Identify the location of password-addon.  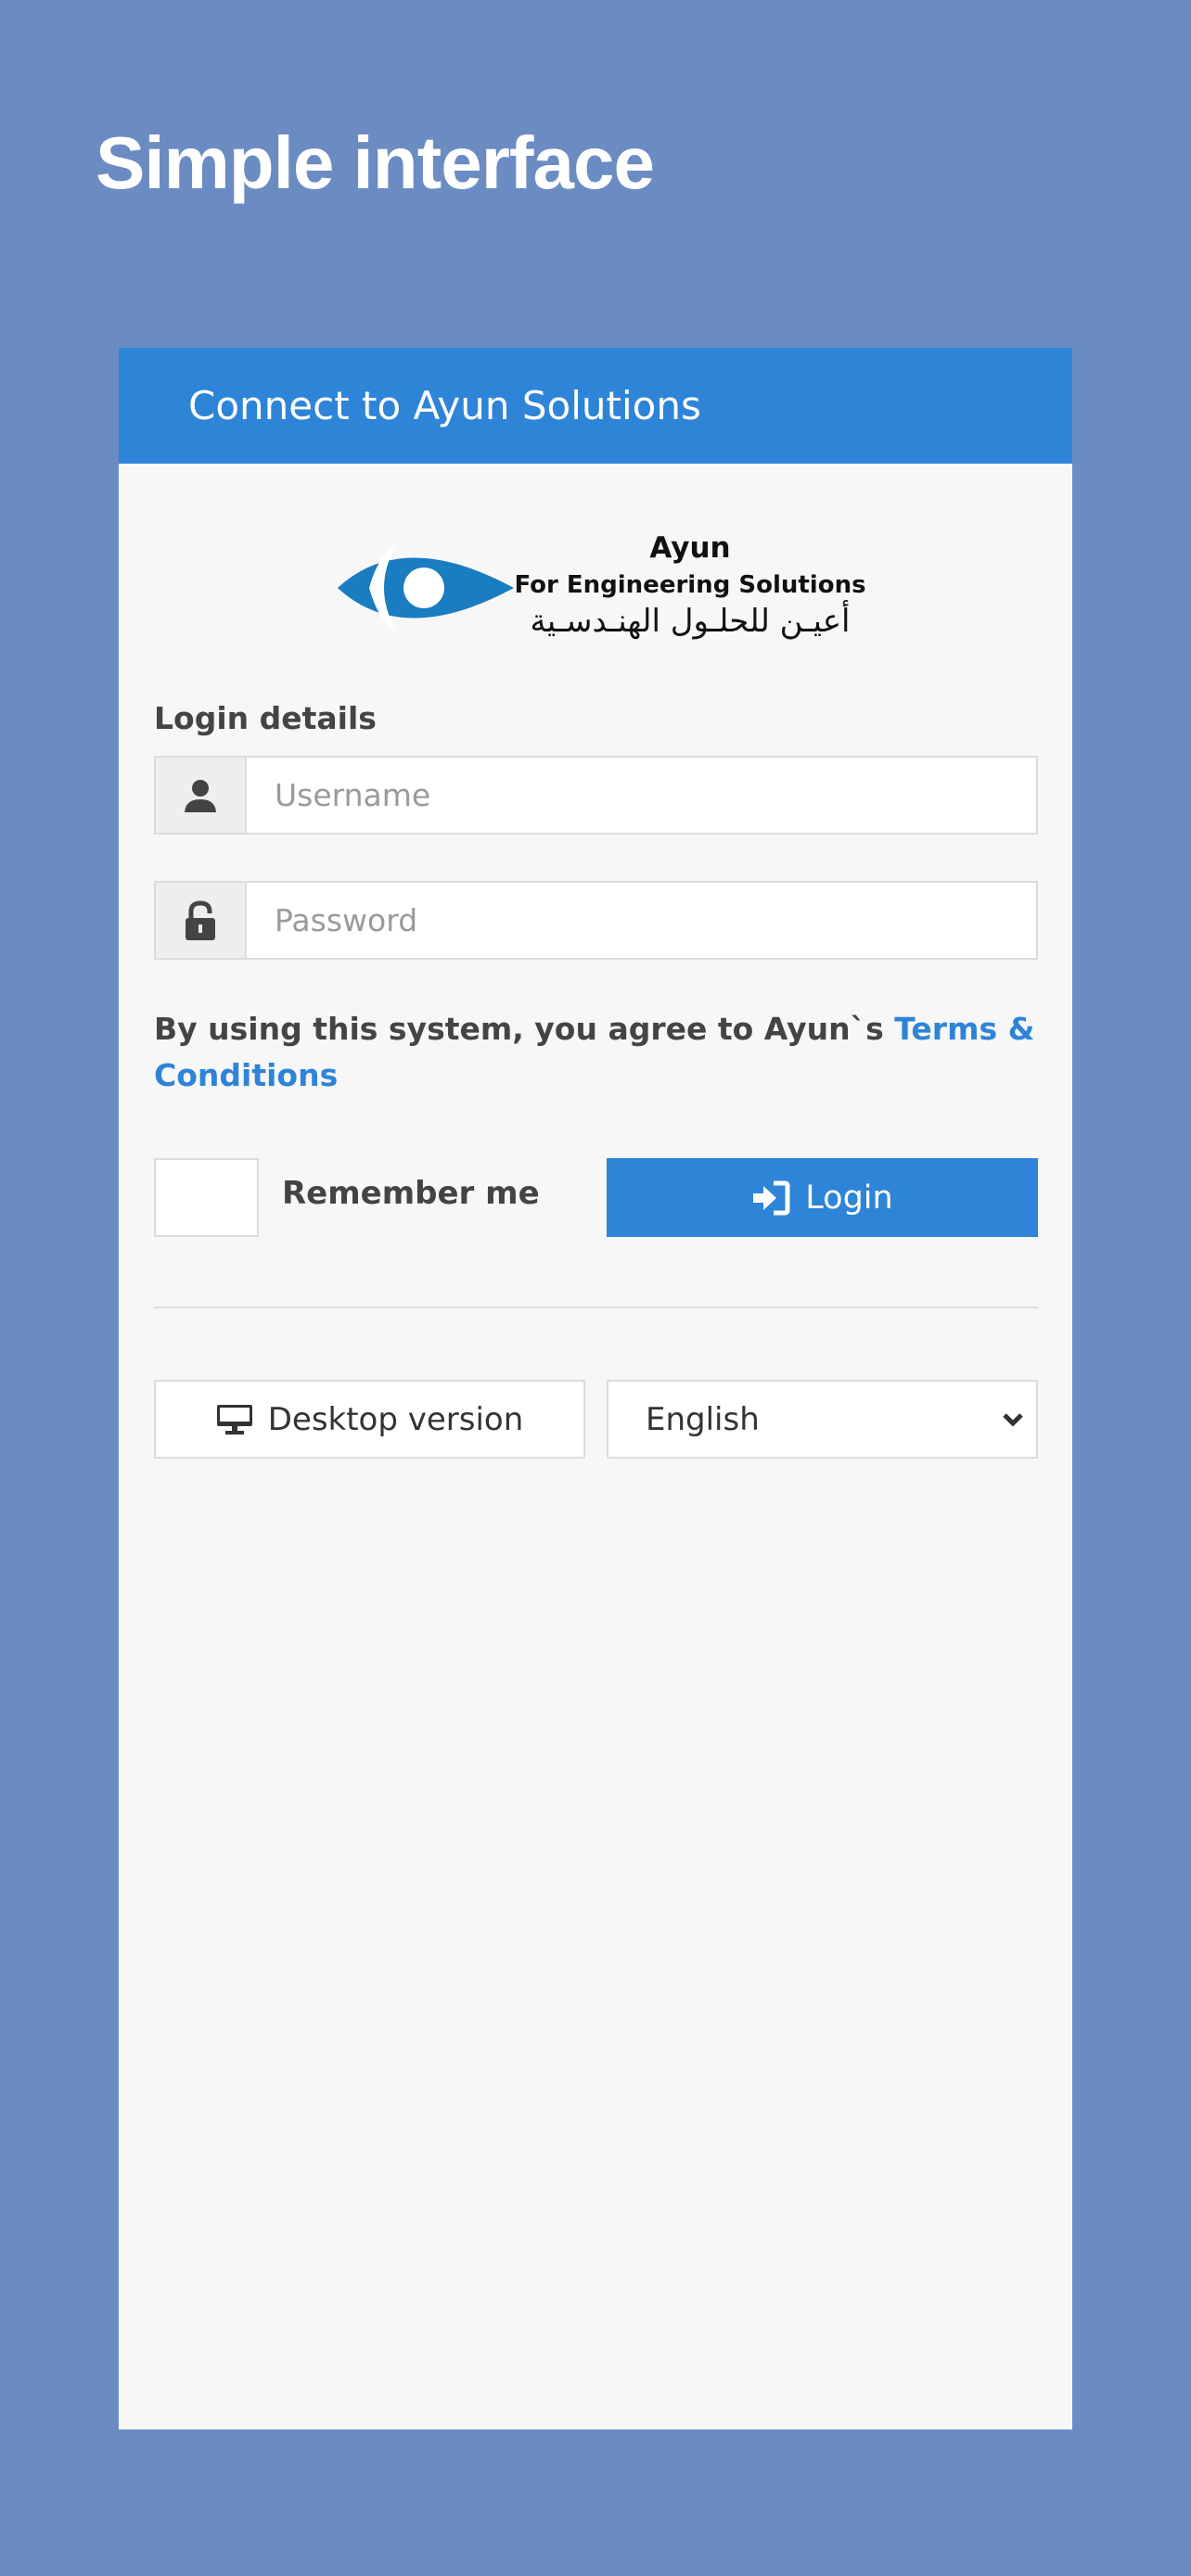
(201, 920).